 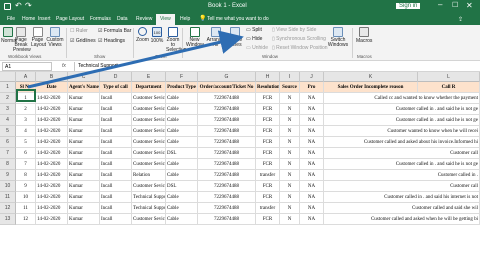 I want to click on table-cell: 6, so click(x=26, y=153).